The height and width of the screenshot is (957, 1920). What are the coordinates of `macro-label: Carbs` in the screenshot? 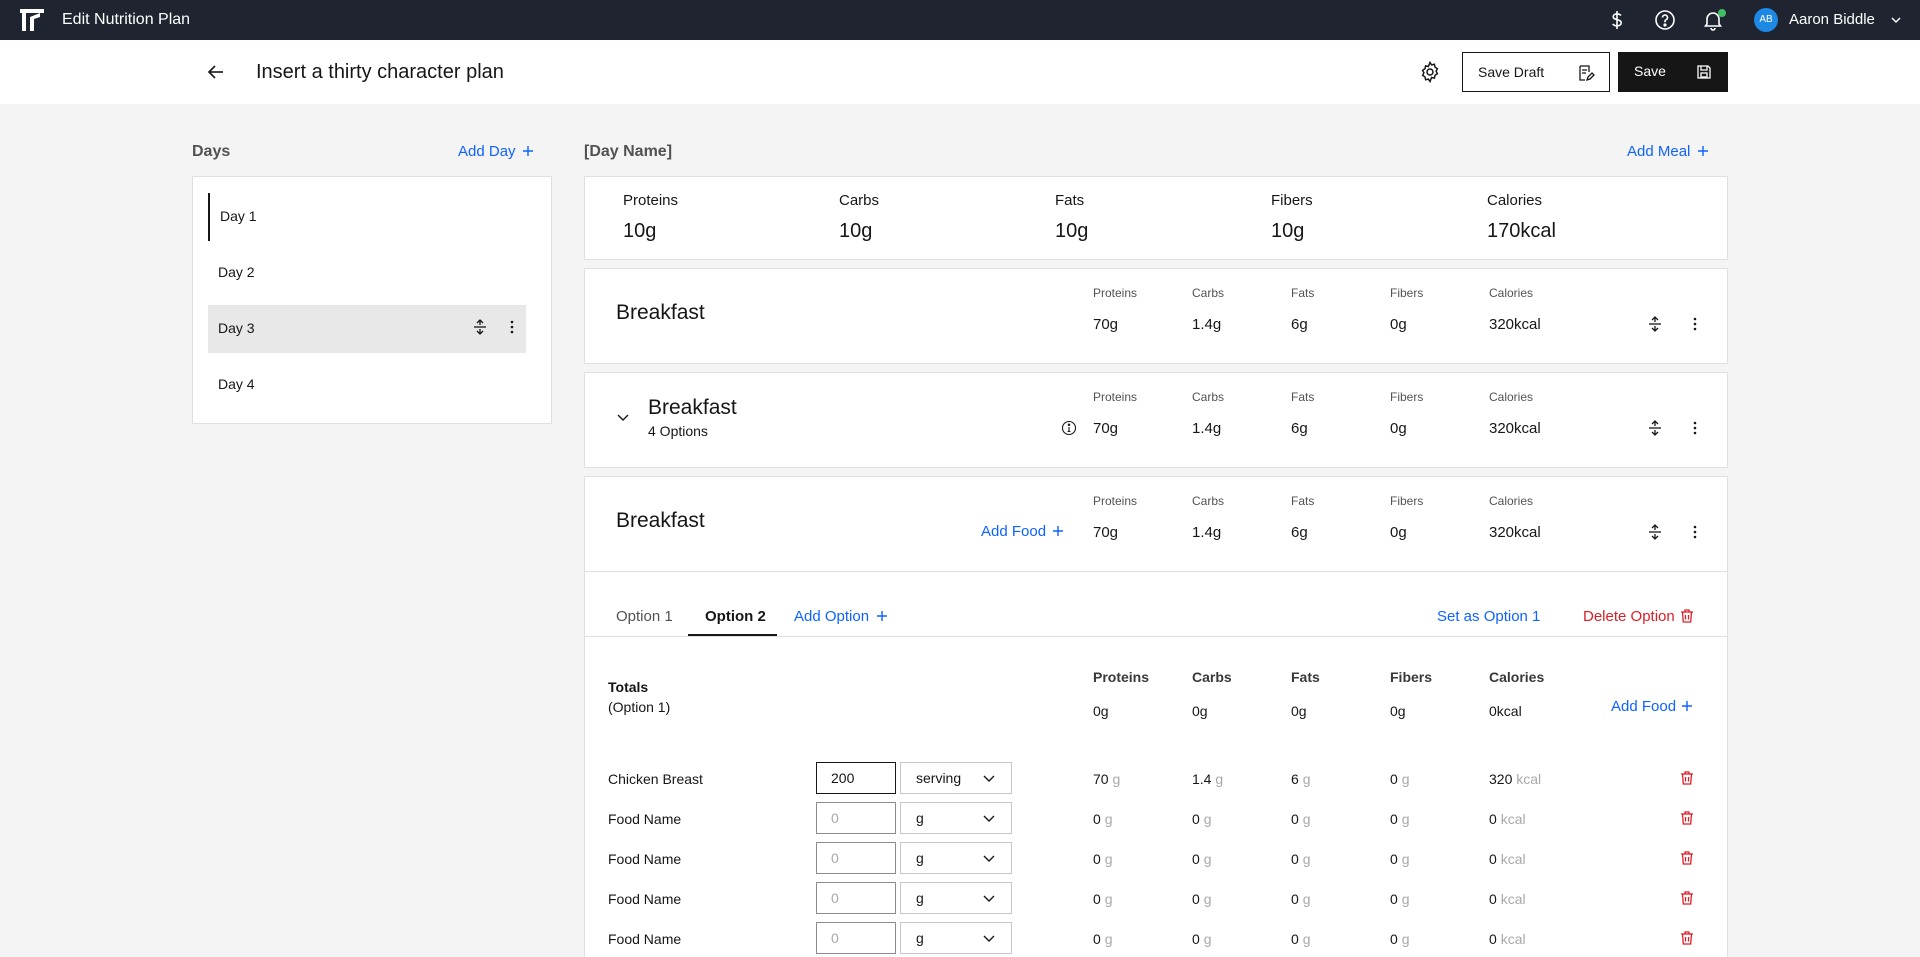 It's located at (1208, 501).